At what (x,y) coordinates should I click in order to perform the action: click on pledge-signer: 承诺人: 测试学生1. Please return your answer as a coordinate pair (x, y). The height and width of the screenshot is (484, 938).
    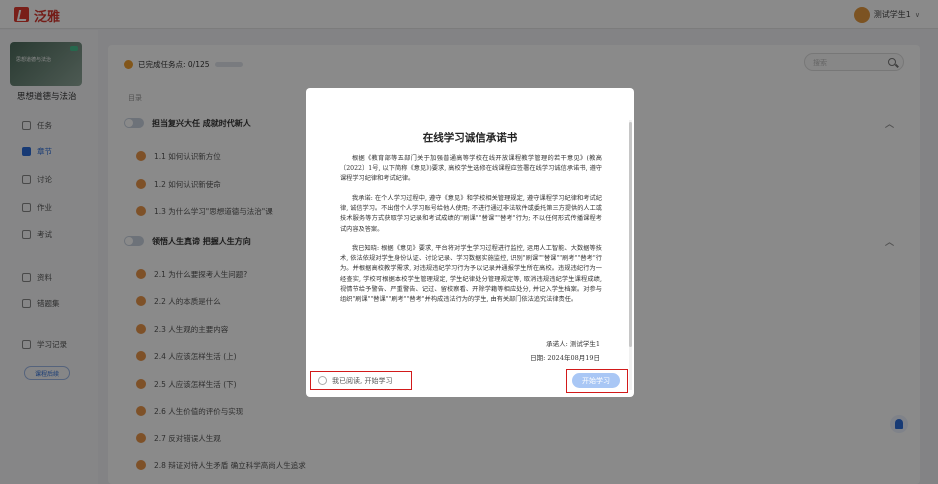
    Looking at the image, I should click on (573, 344).